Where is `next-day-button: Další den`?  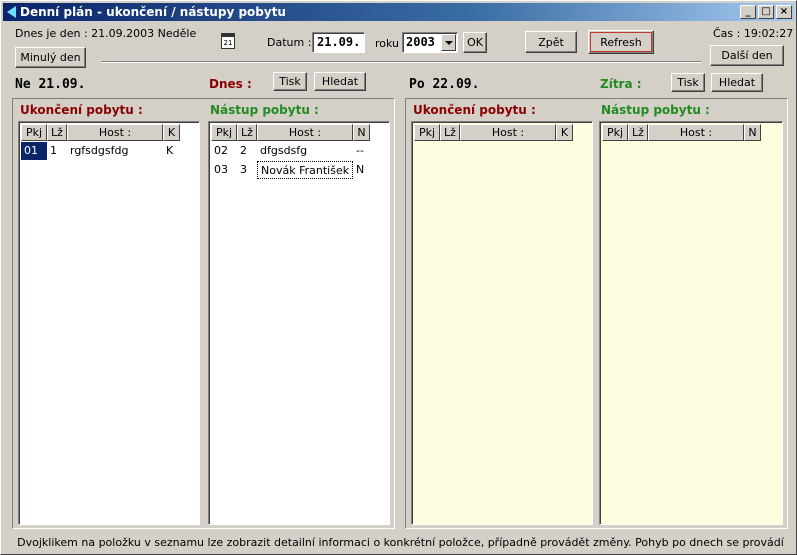 next-day-button: Další den is located at coordinates (747, 55).